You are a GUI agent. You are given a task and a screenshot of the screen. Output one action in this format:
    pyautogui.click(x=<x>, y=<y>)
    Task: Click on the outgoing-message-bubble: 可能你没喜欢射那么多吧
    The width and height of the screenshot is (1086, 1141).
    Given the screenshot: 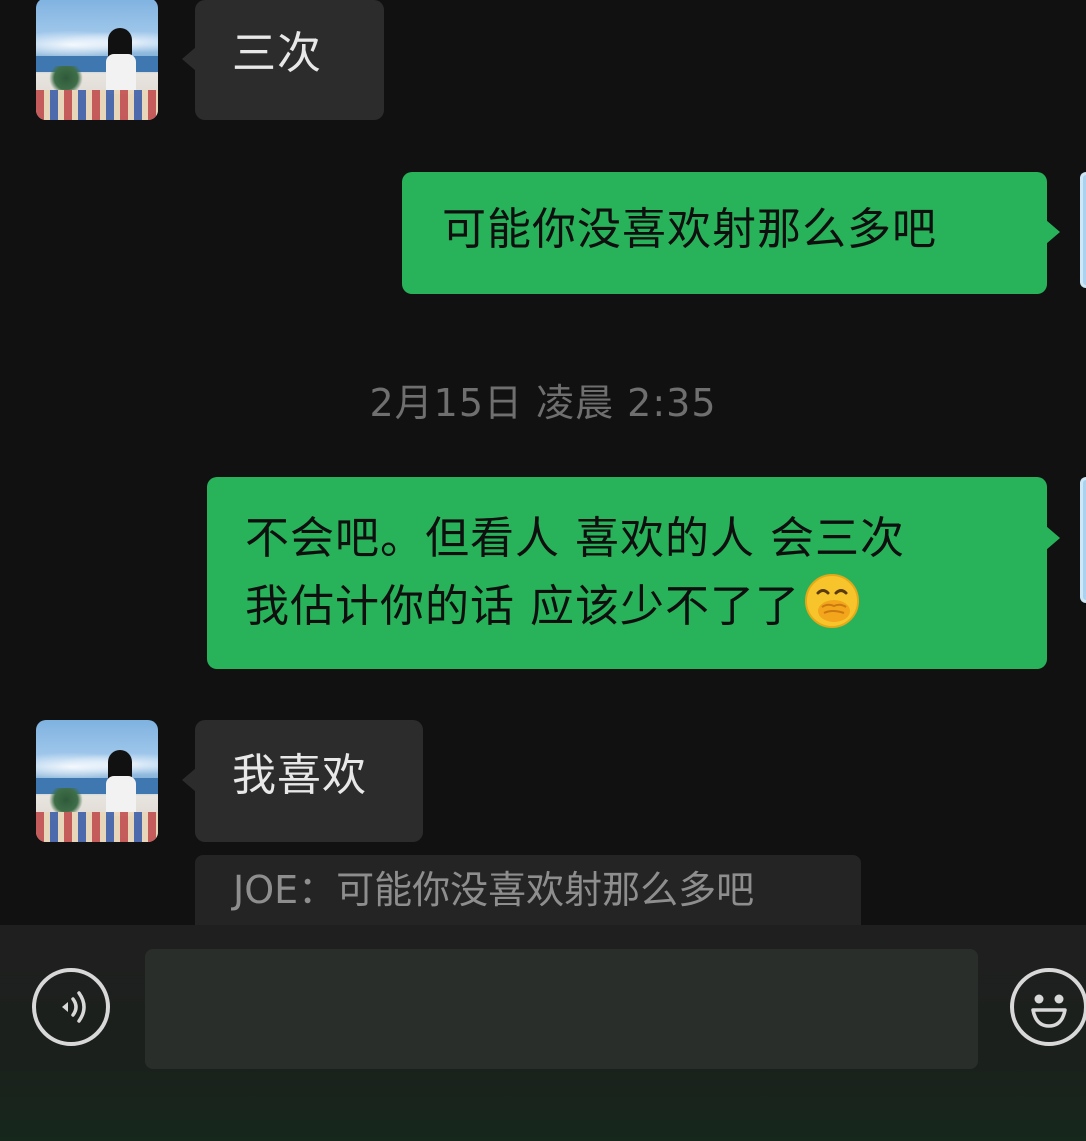 What is the action you would take?
    pyautogui.click(x=724, y=233)
    